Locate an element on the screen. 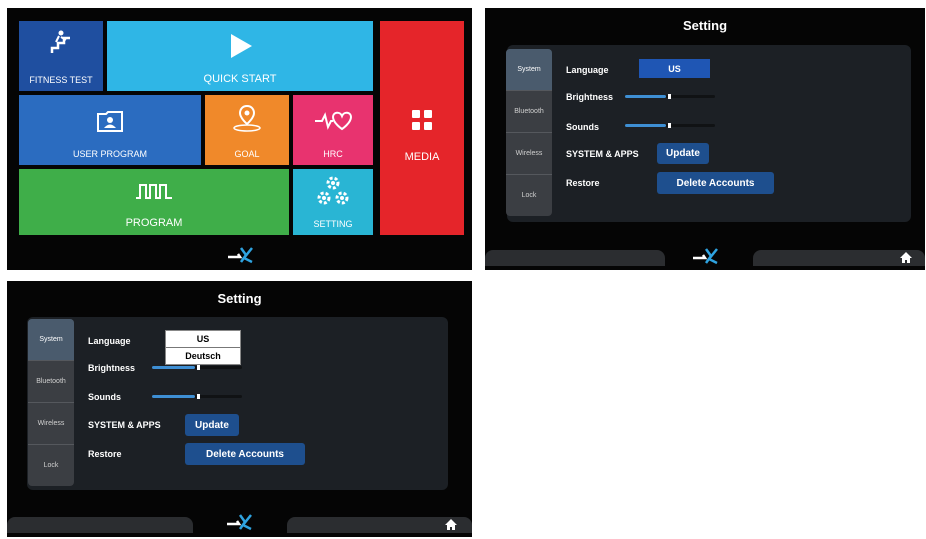  quick-start-tile: QUICK START is located at coordinates (240, 56).